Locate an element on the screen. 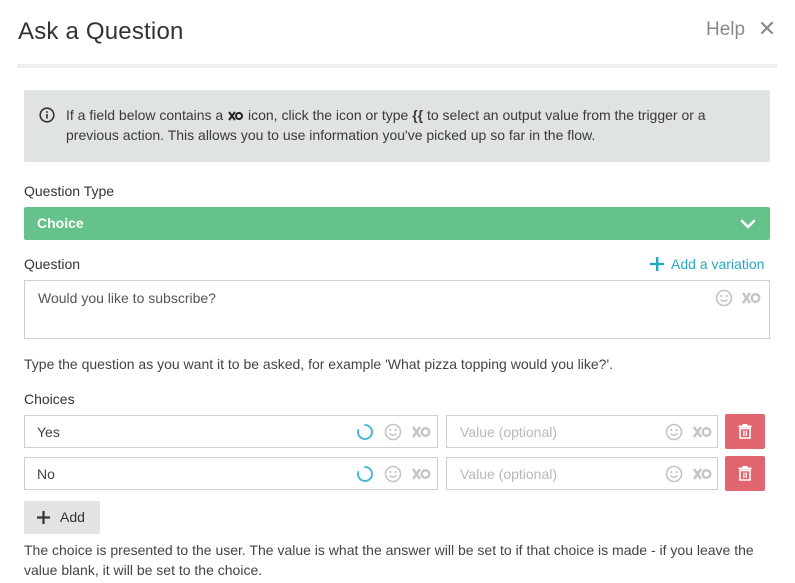 This screenshot has width=795, height=583. question-type-label: Question Type is located at coordinates (69, 191).